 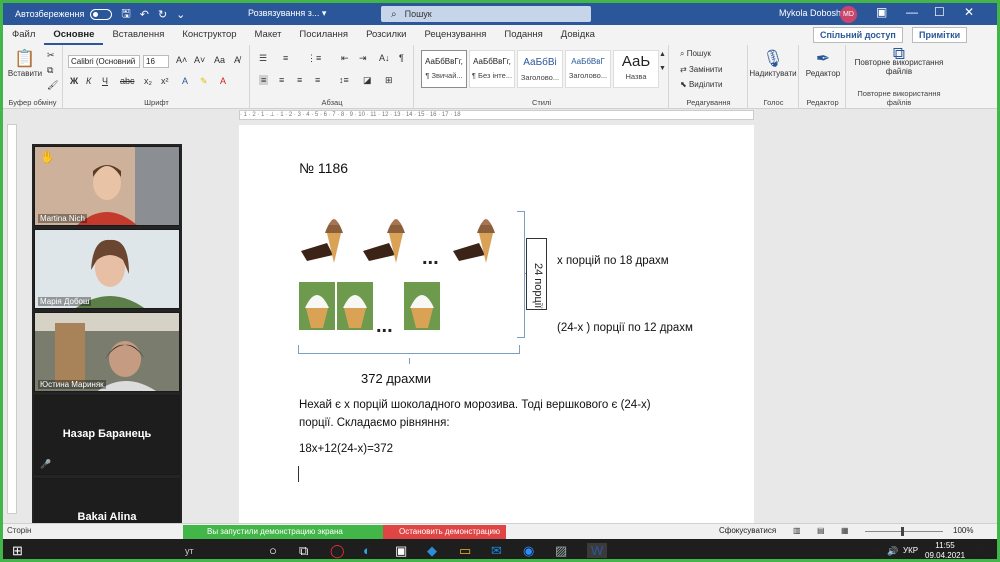 I want to click on shrink-font-icon: A˅, so click(x=199, y=60).